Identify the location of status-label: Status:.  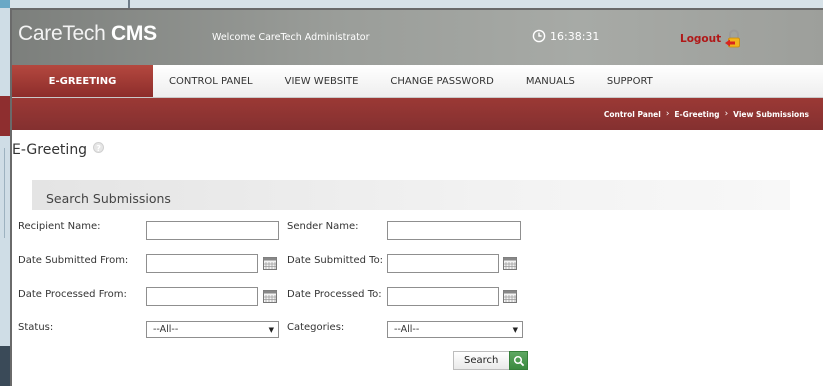
(36, 327).